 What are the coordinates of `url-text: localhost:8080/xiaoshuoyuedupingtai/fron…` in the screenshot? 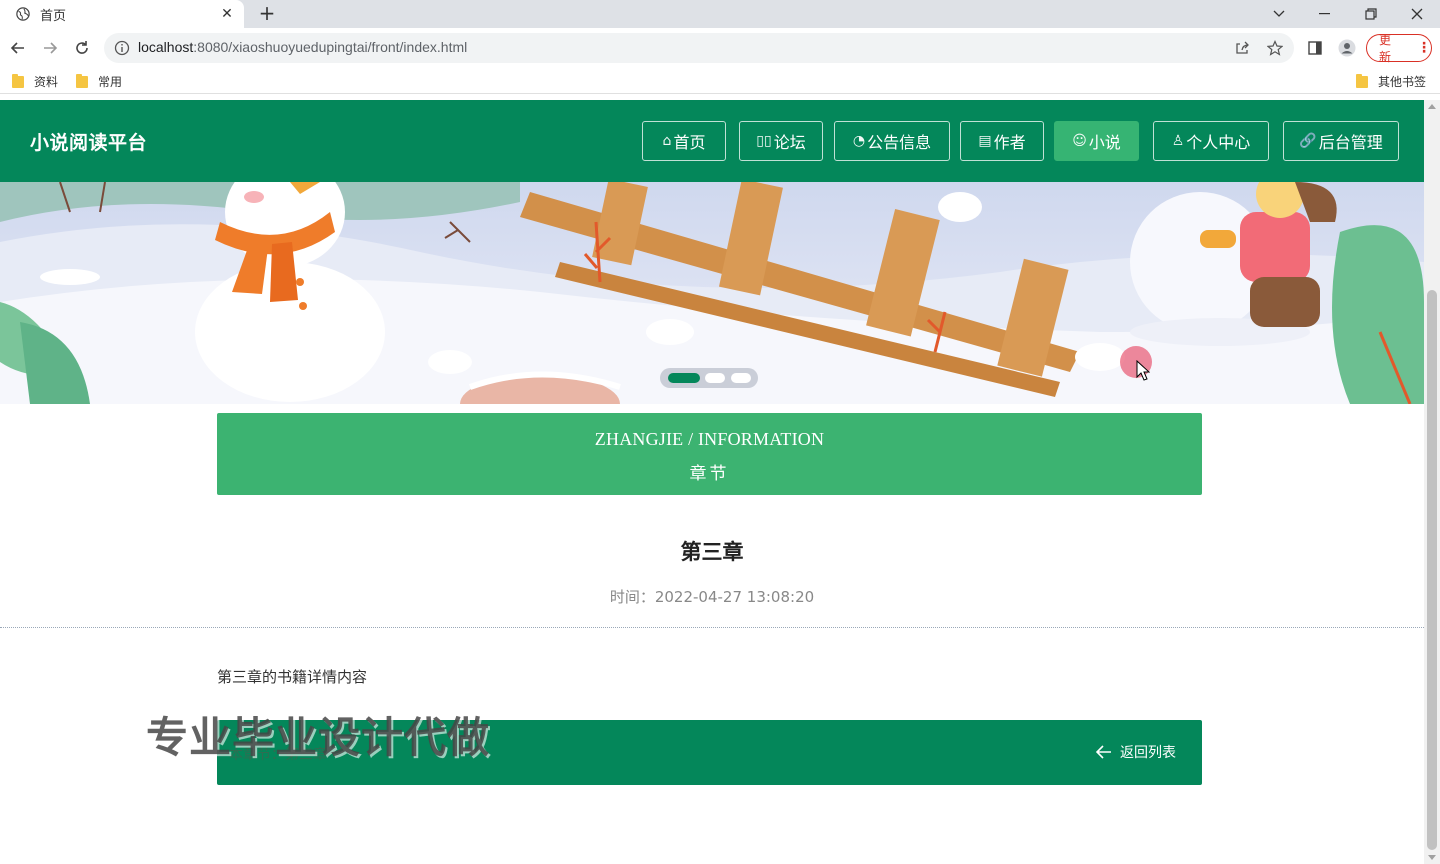 It's located at (303, 47).